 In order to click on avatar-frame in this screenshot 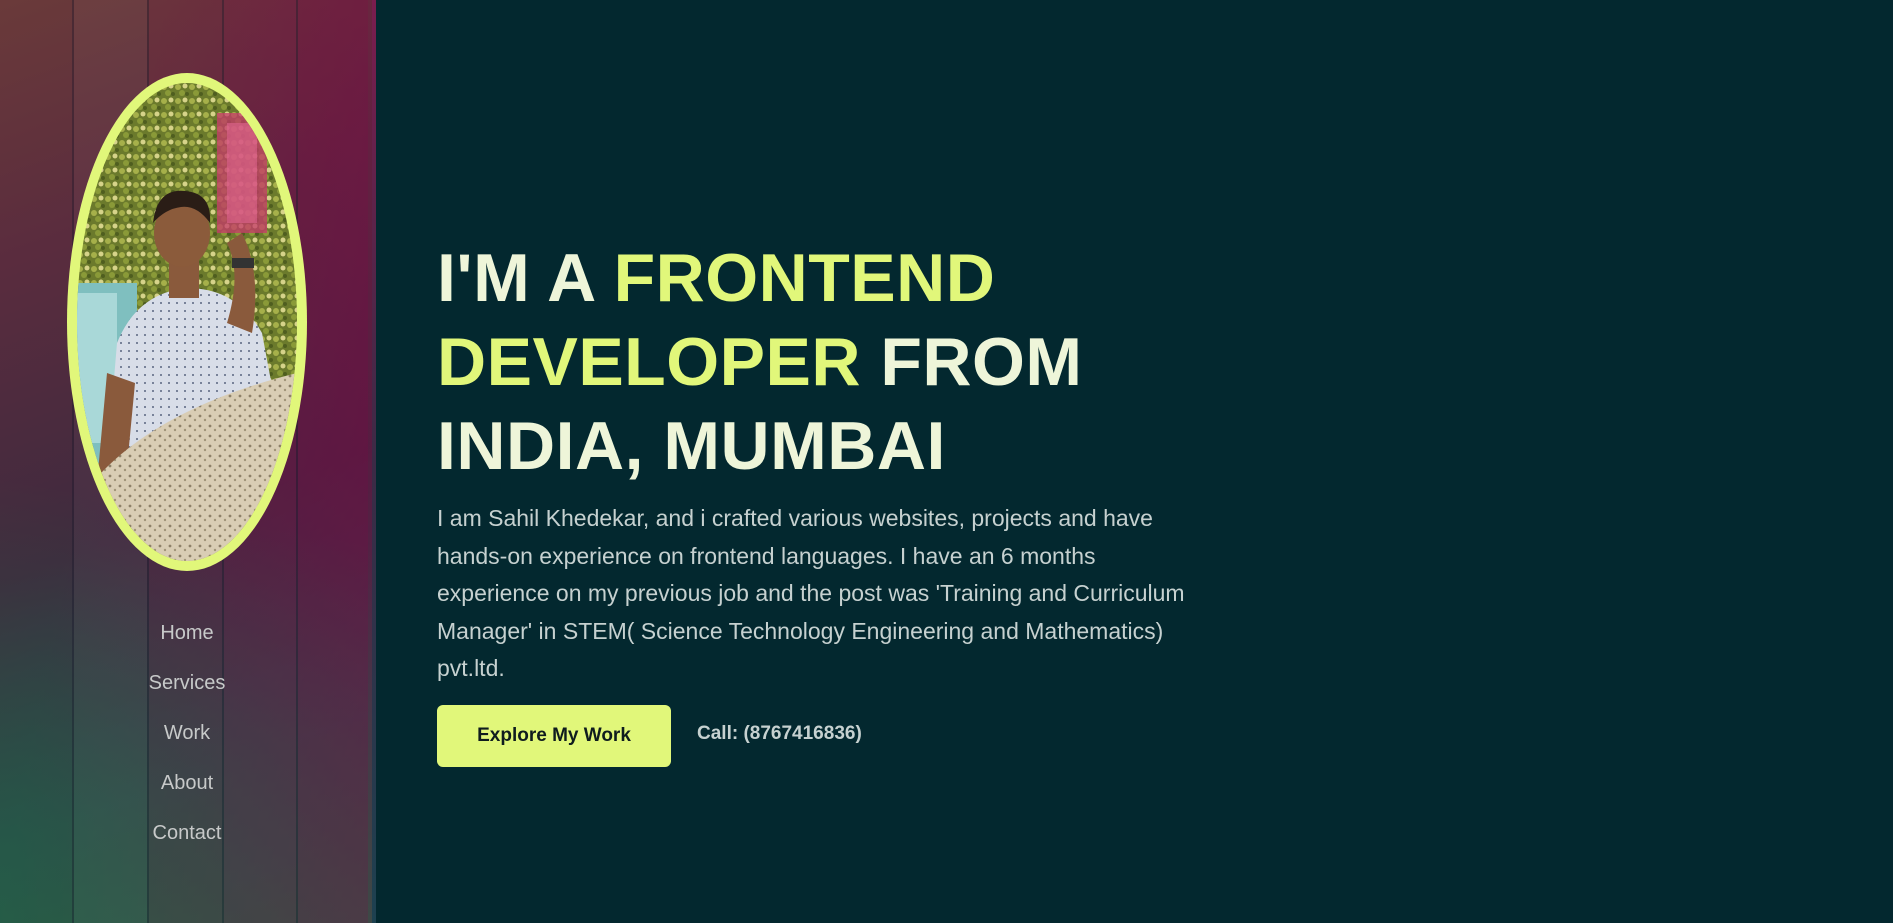, I will do `click(187, 322)`.